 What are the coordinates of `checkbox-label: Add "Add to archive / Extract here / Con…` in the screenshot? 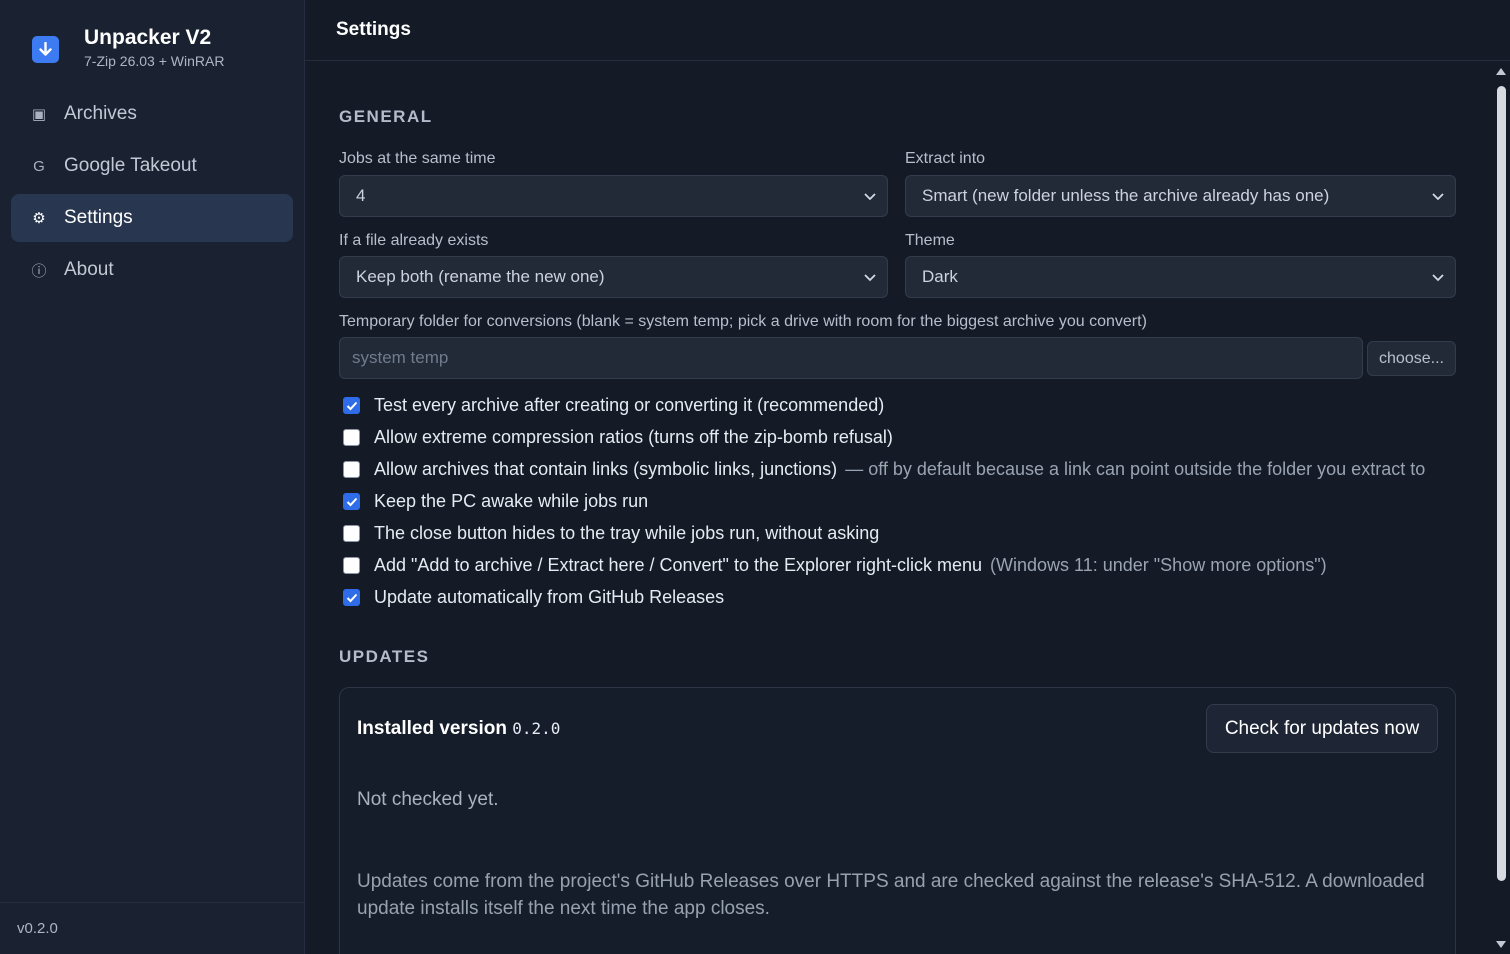 It's located at (678, 565).